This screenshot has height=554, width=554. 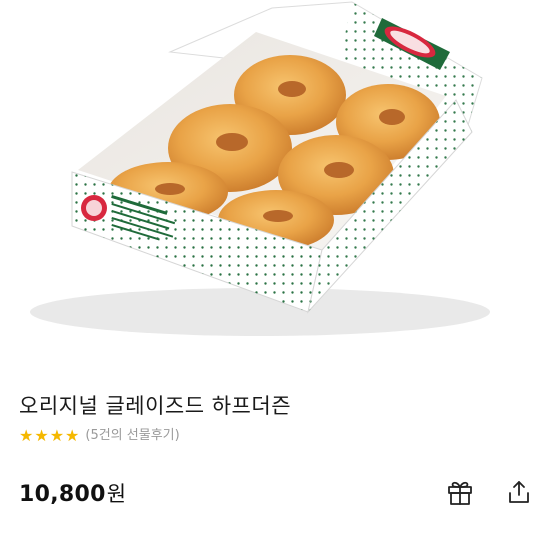 I want to click on rating-row: ★ ★ ★ ★ (5건의 선물후기), so click(x=99, y=436).